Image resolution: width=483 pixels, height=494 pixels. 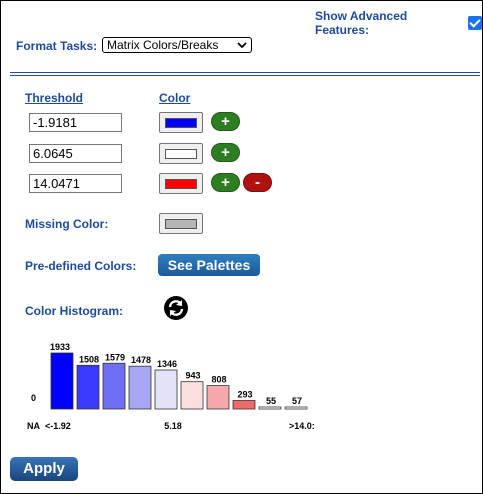 I want to click on histogram-x-label: <-1.92, so click(x=58, y=426).